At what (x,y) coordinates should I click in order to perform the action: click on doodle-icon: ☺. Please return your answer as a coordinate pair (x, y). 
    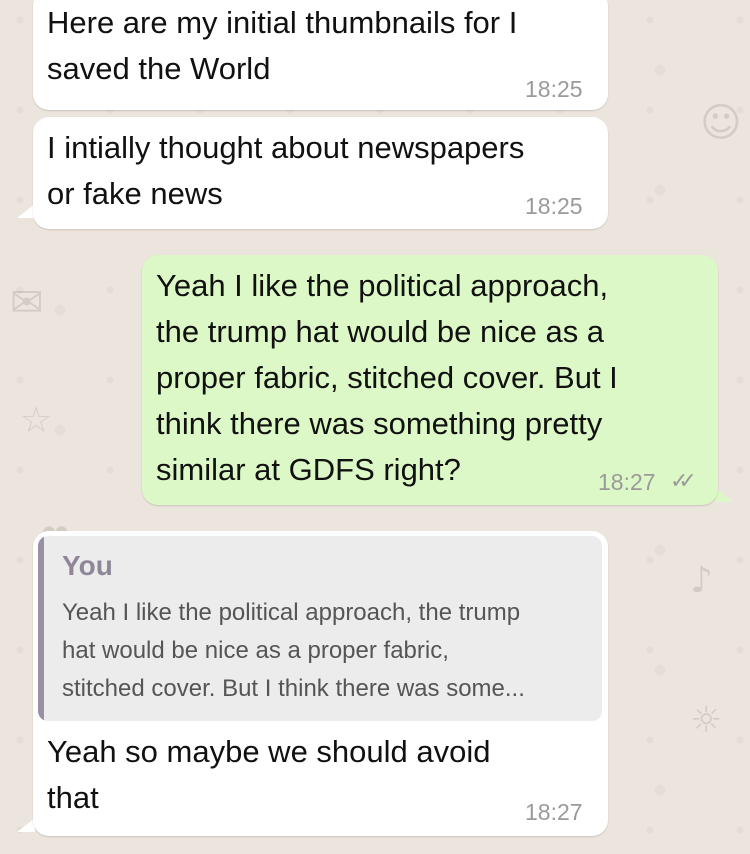
    Looking at the image, I should click on (721, 123).